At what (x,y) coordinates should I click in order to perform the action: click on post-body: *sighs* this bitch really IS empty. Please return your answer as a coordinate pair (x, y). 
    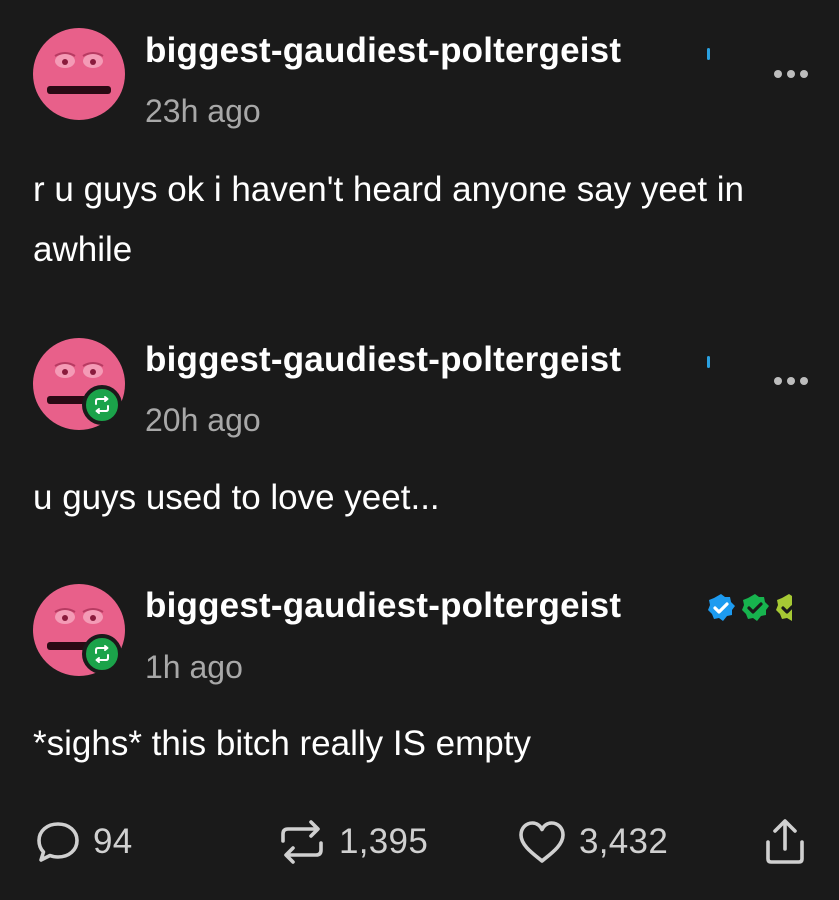
    Looking at the image, I should click on (282, 743).